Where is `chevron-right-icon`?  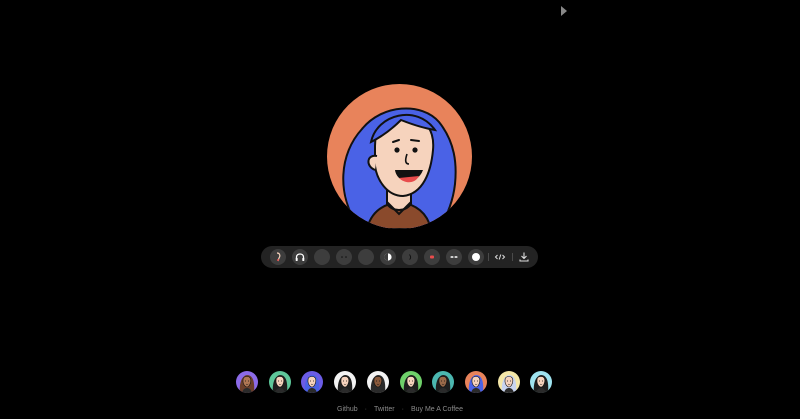 chevron-right-icon is located at coordinates (564, 11).